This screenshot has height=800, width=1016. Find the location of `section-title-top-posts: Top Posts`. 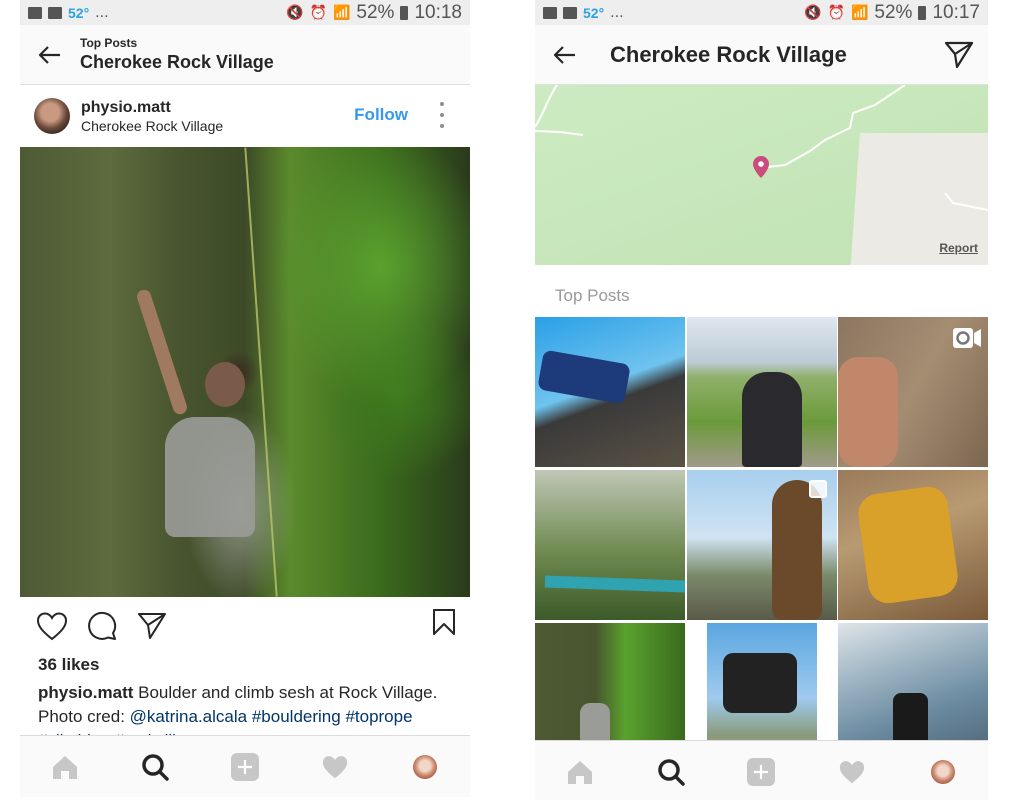

section-title-top-posts: Top Posts is located at coordinates (592, 295).